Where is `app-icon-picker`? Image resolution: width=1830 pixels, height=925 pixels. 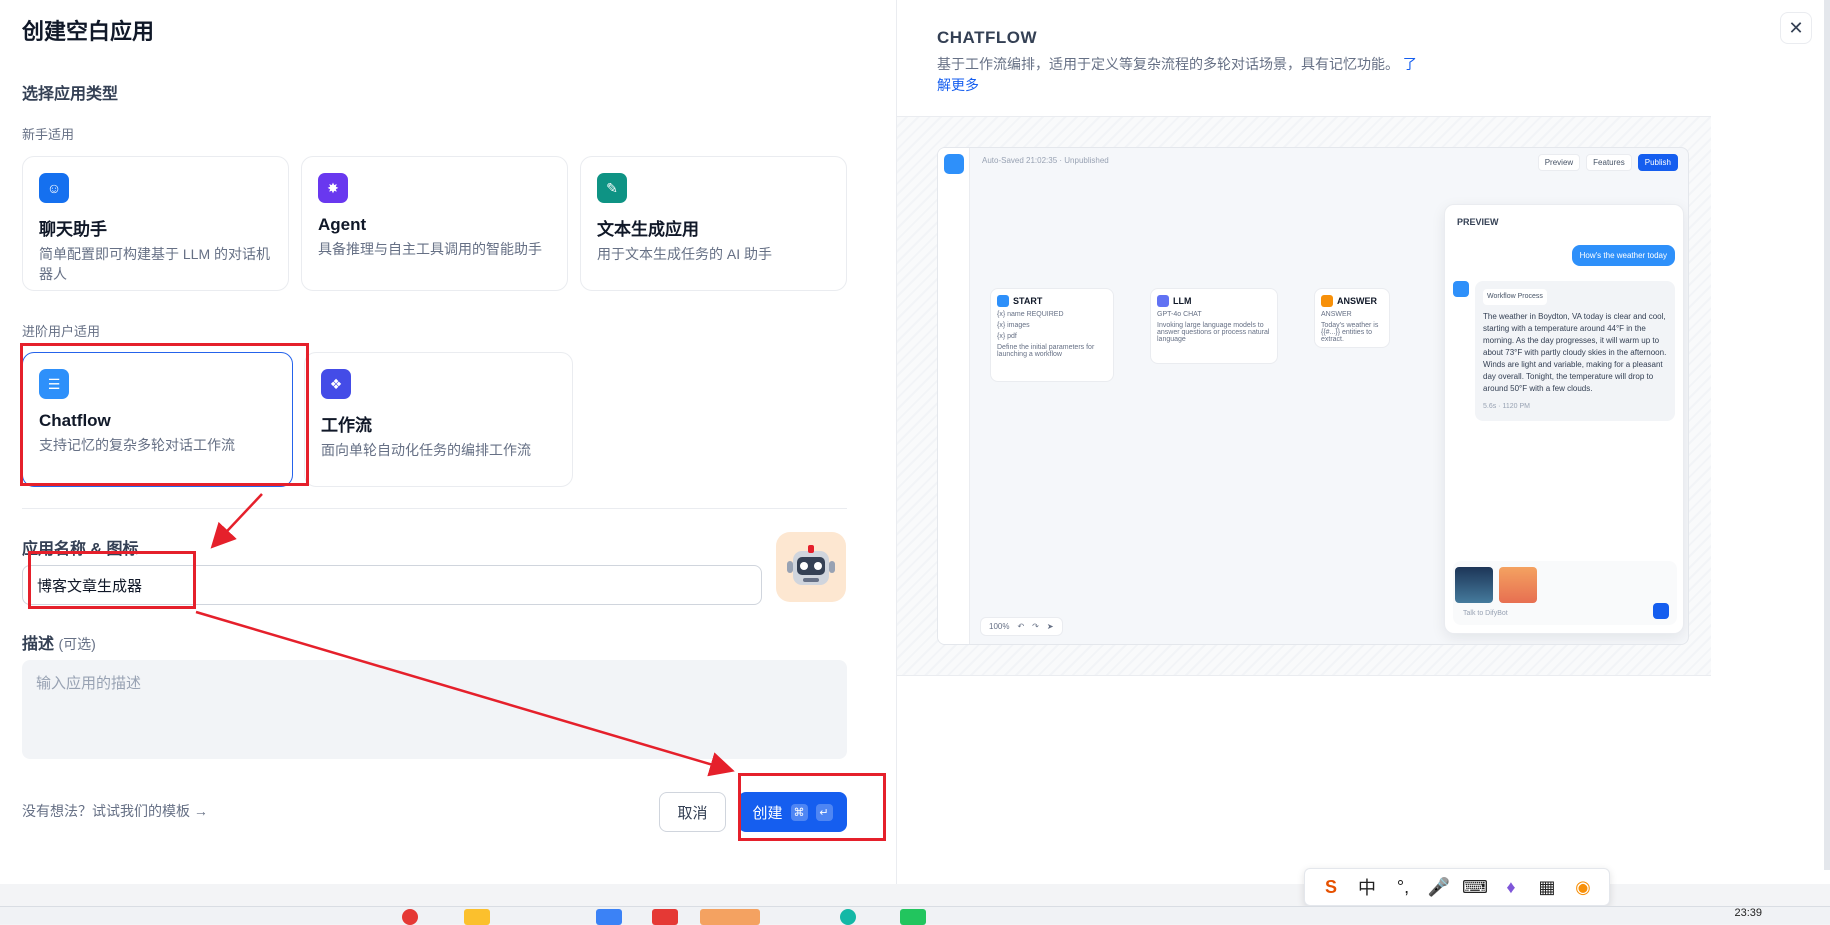
app-icon-picker is located at coordinates (811, 567).